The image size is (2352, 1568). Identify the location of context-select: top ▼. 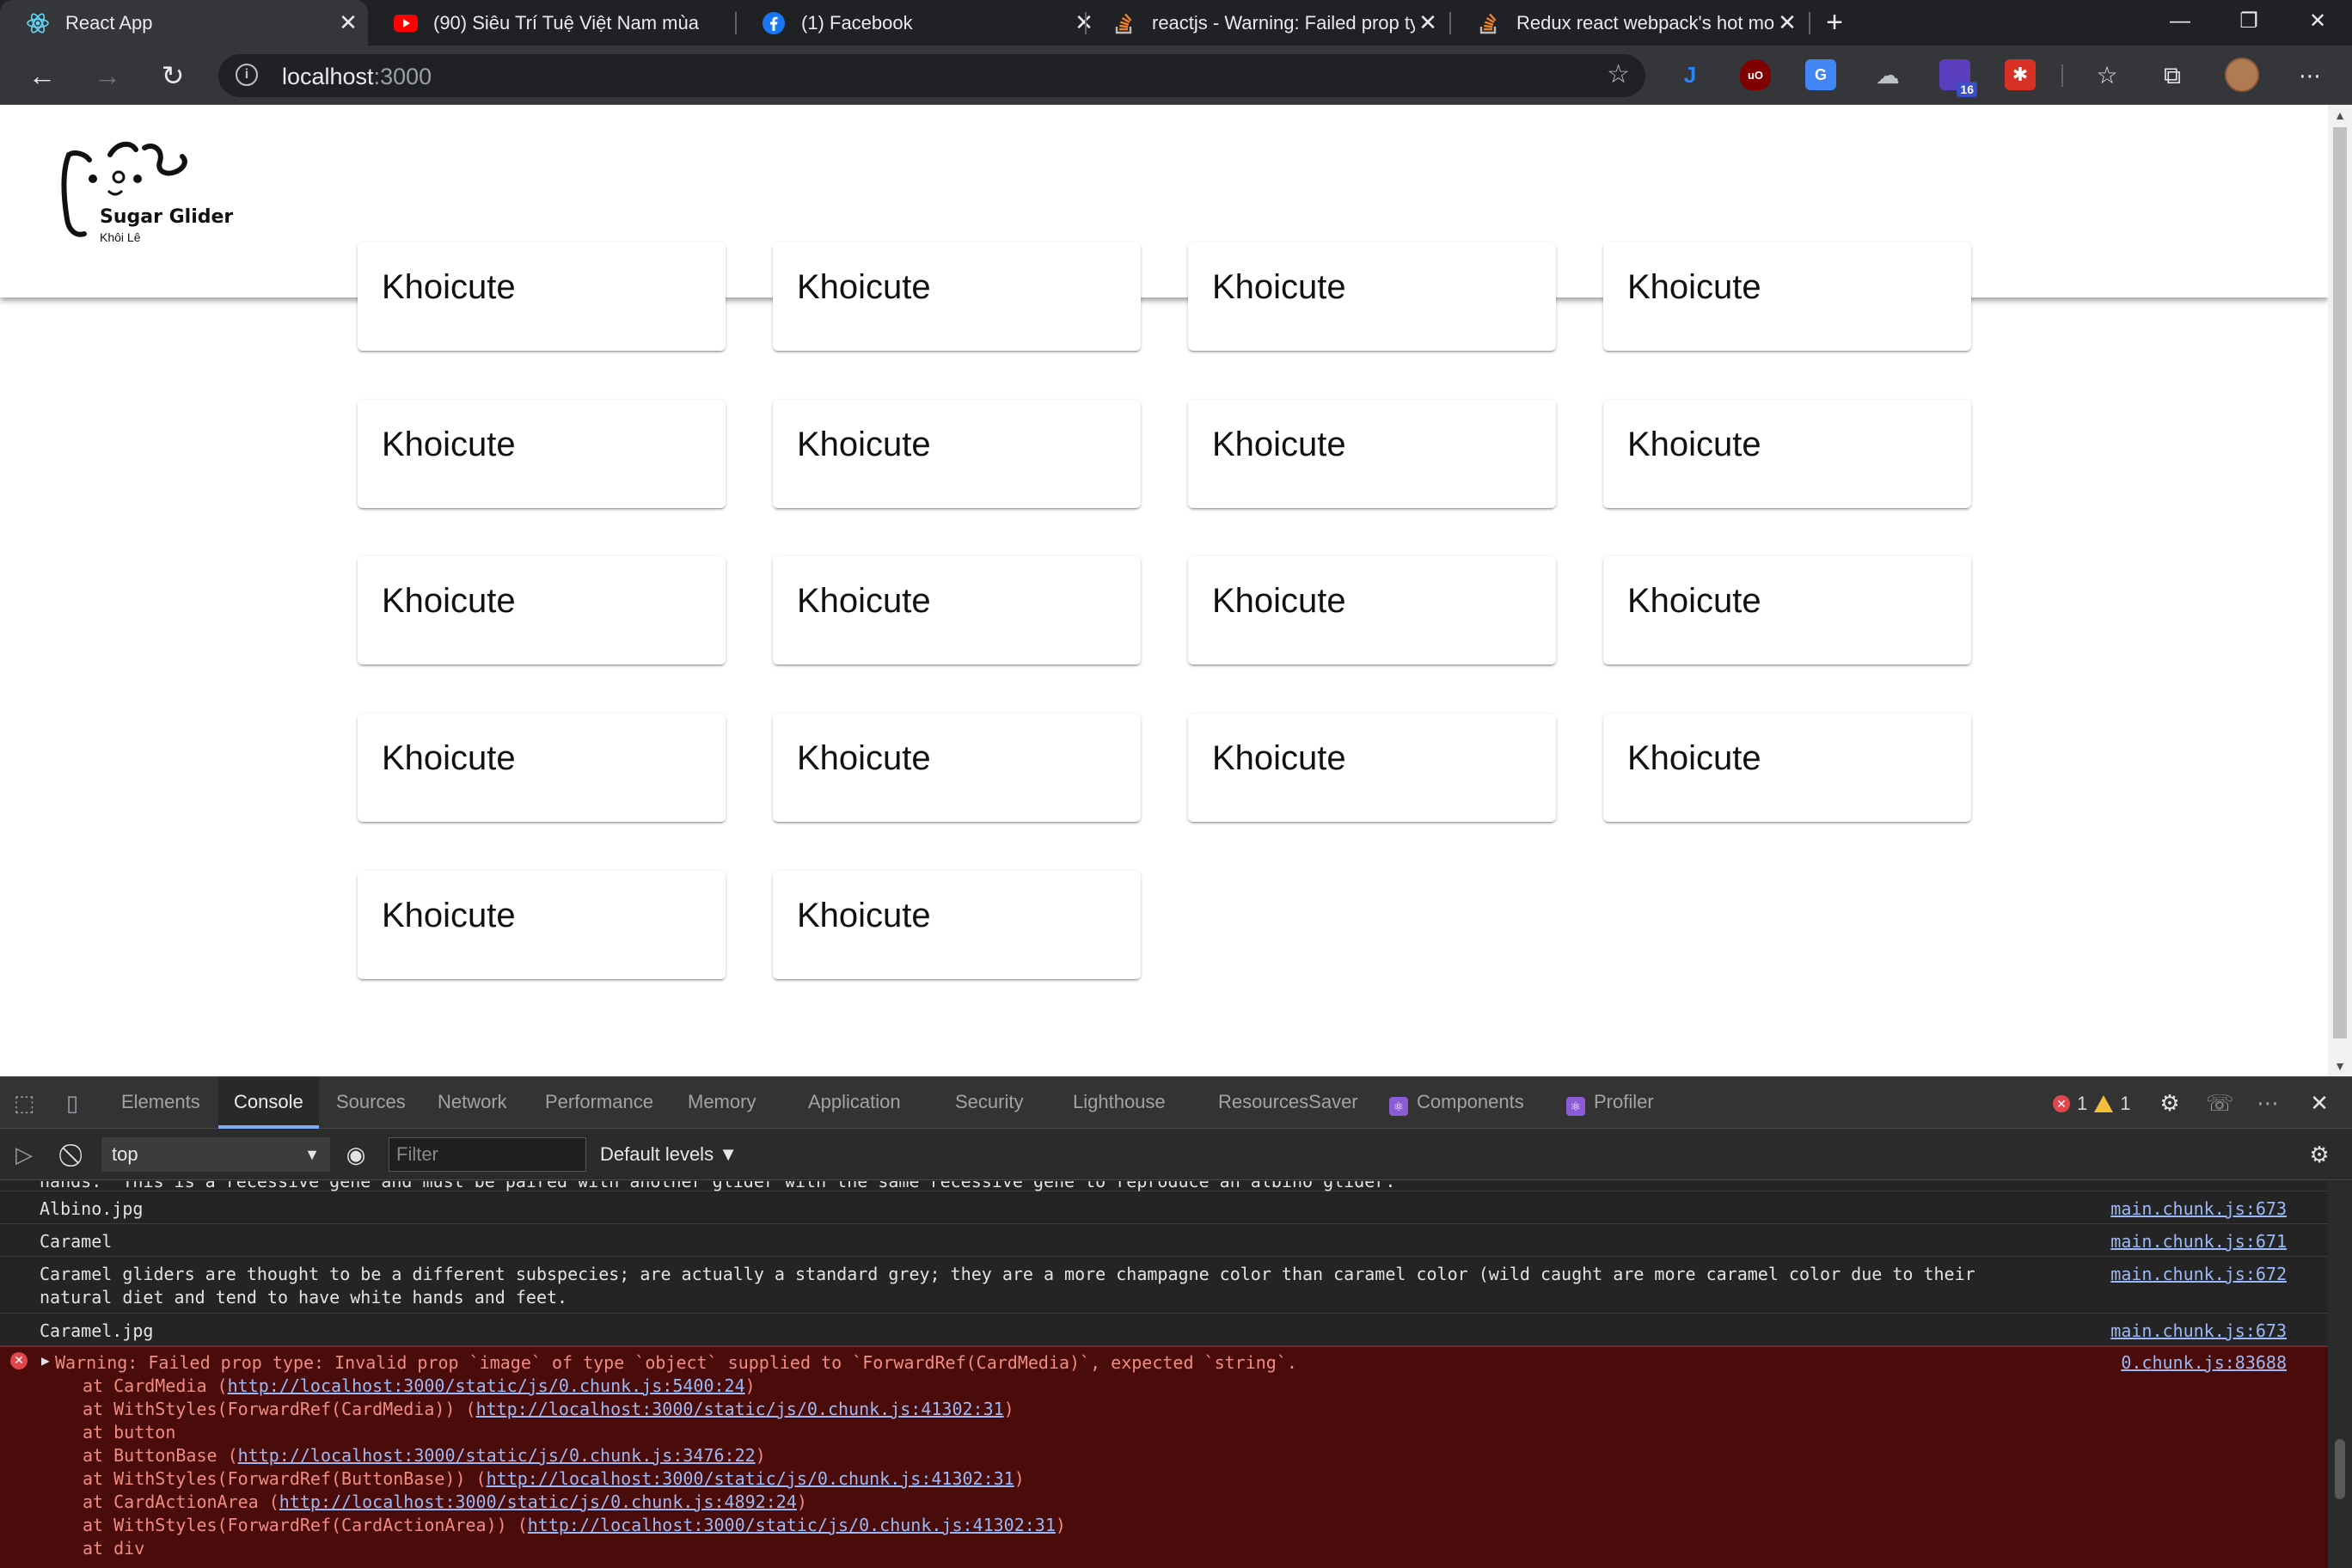
(215, 1154).